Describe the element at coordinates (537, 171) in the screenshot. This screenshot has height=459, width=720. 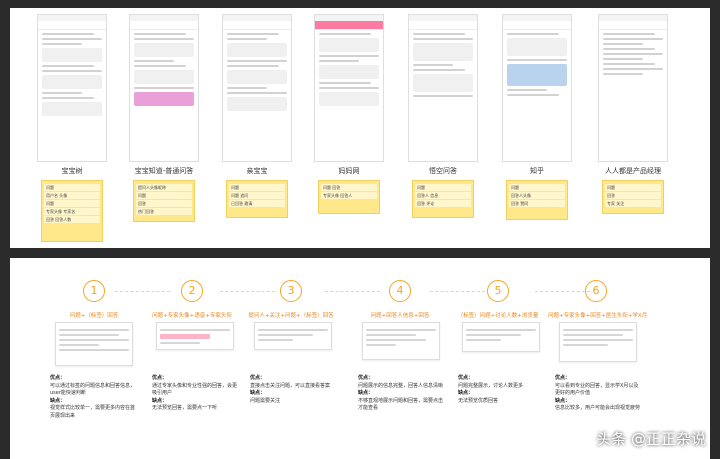
I see `app-label-6: 知乎` at that location.